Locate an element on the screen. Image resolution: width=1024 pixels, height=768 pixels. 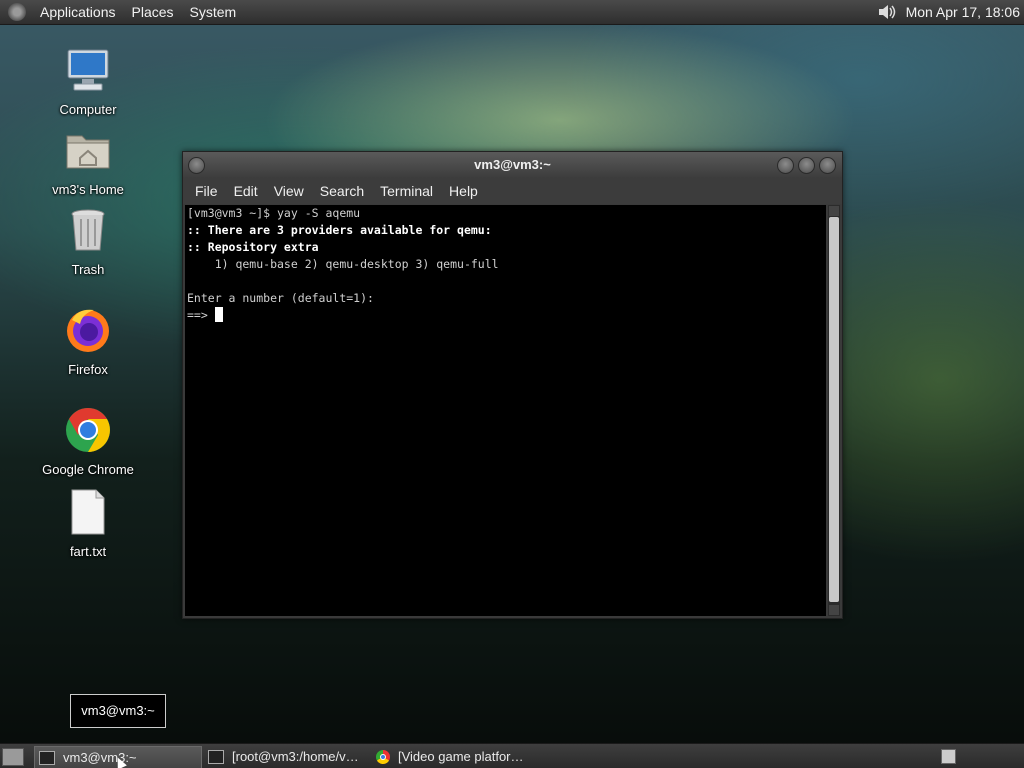
desktop-icon-label: vm3's Home is located at coordinates (88, 189).